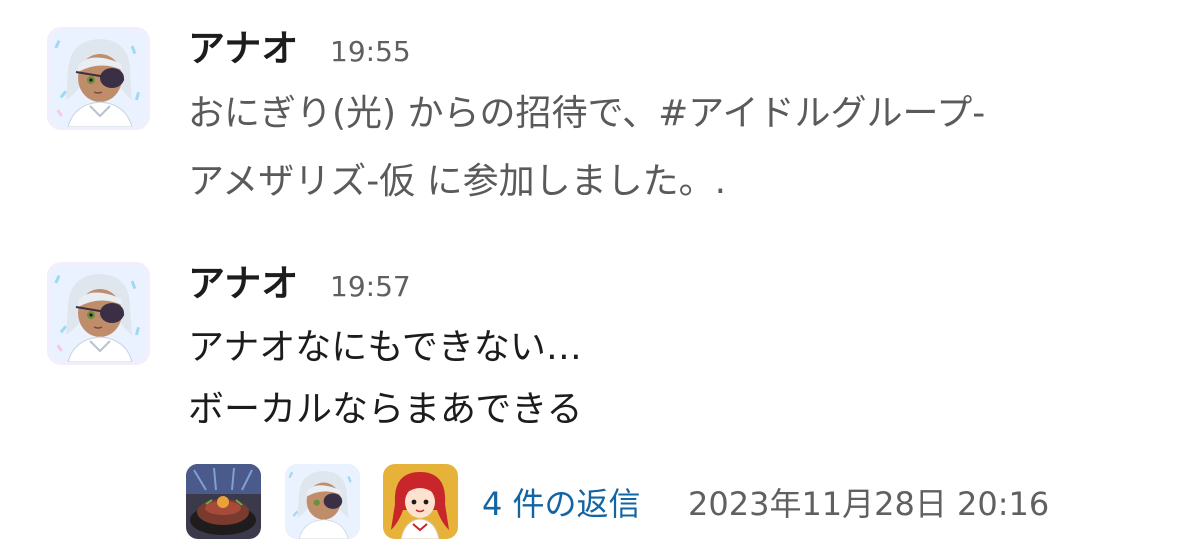 The height and width of the screenshot is (555, 1200). Describe the element at coordinates (370, 287) in the screenshot. I see `timestamp: 19:57` at that location.